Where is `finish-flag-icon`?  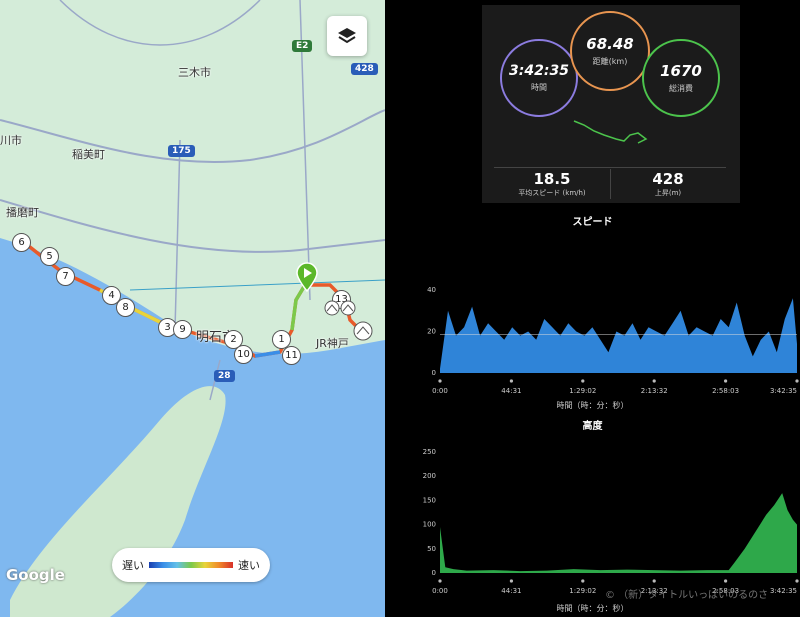
finish-flag-icon is located at coordinates (344, 308).